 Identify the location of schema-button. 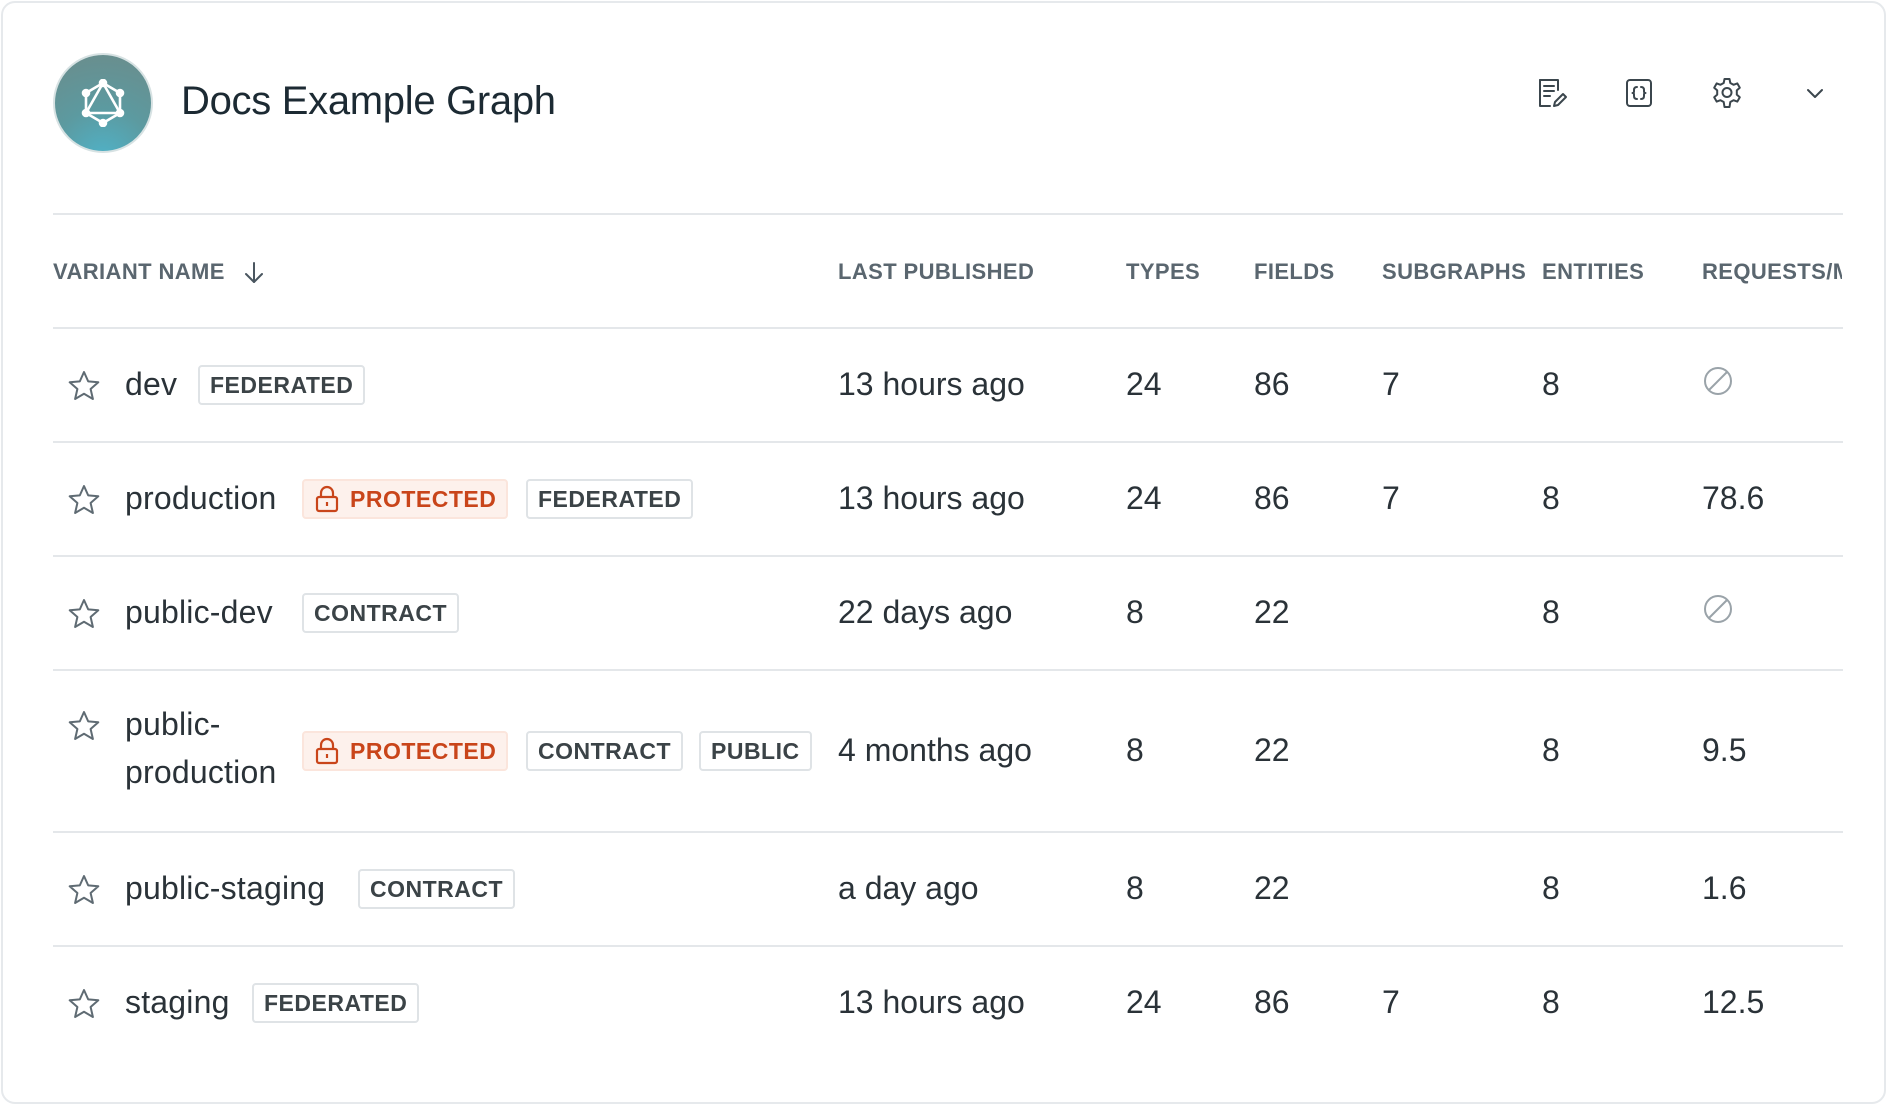
(1639, 93).